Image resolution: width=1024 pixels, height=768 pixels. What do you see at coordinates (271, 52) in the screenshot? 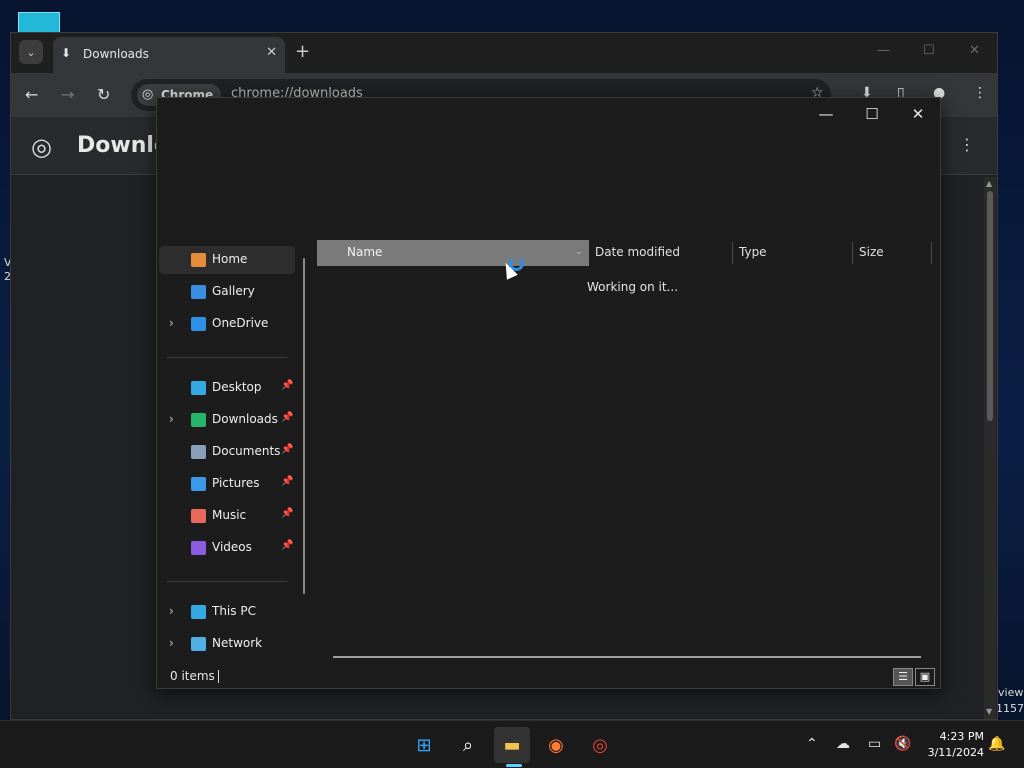
I see `close-icon: ✕` at bounding box center [271, 52].